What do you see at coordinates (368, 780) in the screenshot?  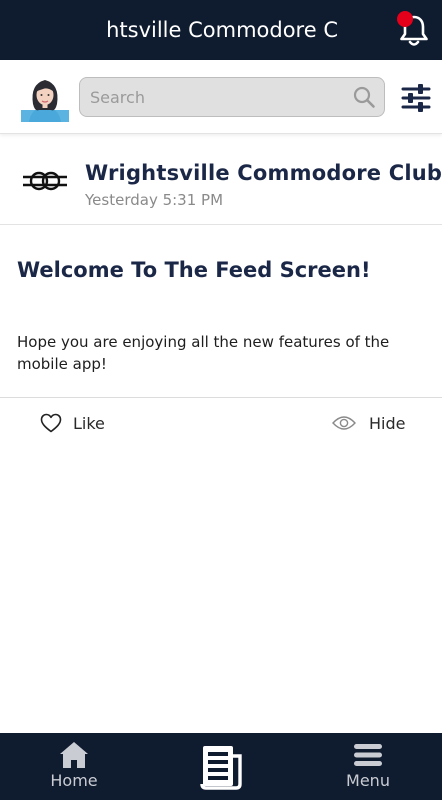 I see `tab-menu-label: Menu` at bounding box center [368, 780].